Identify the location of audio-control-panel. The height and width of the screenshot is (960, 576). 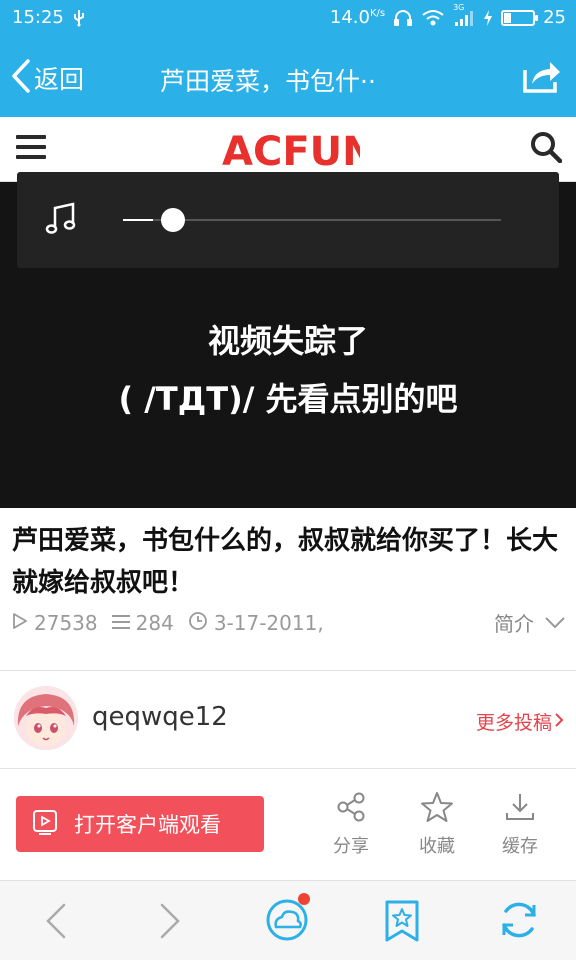
(288, 220).